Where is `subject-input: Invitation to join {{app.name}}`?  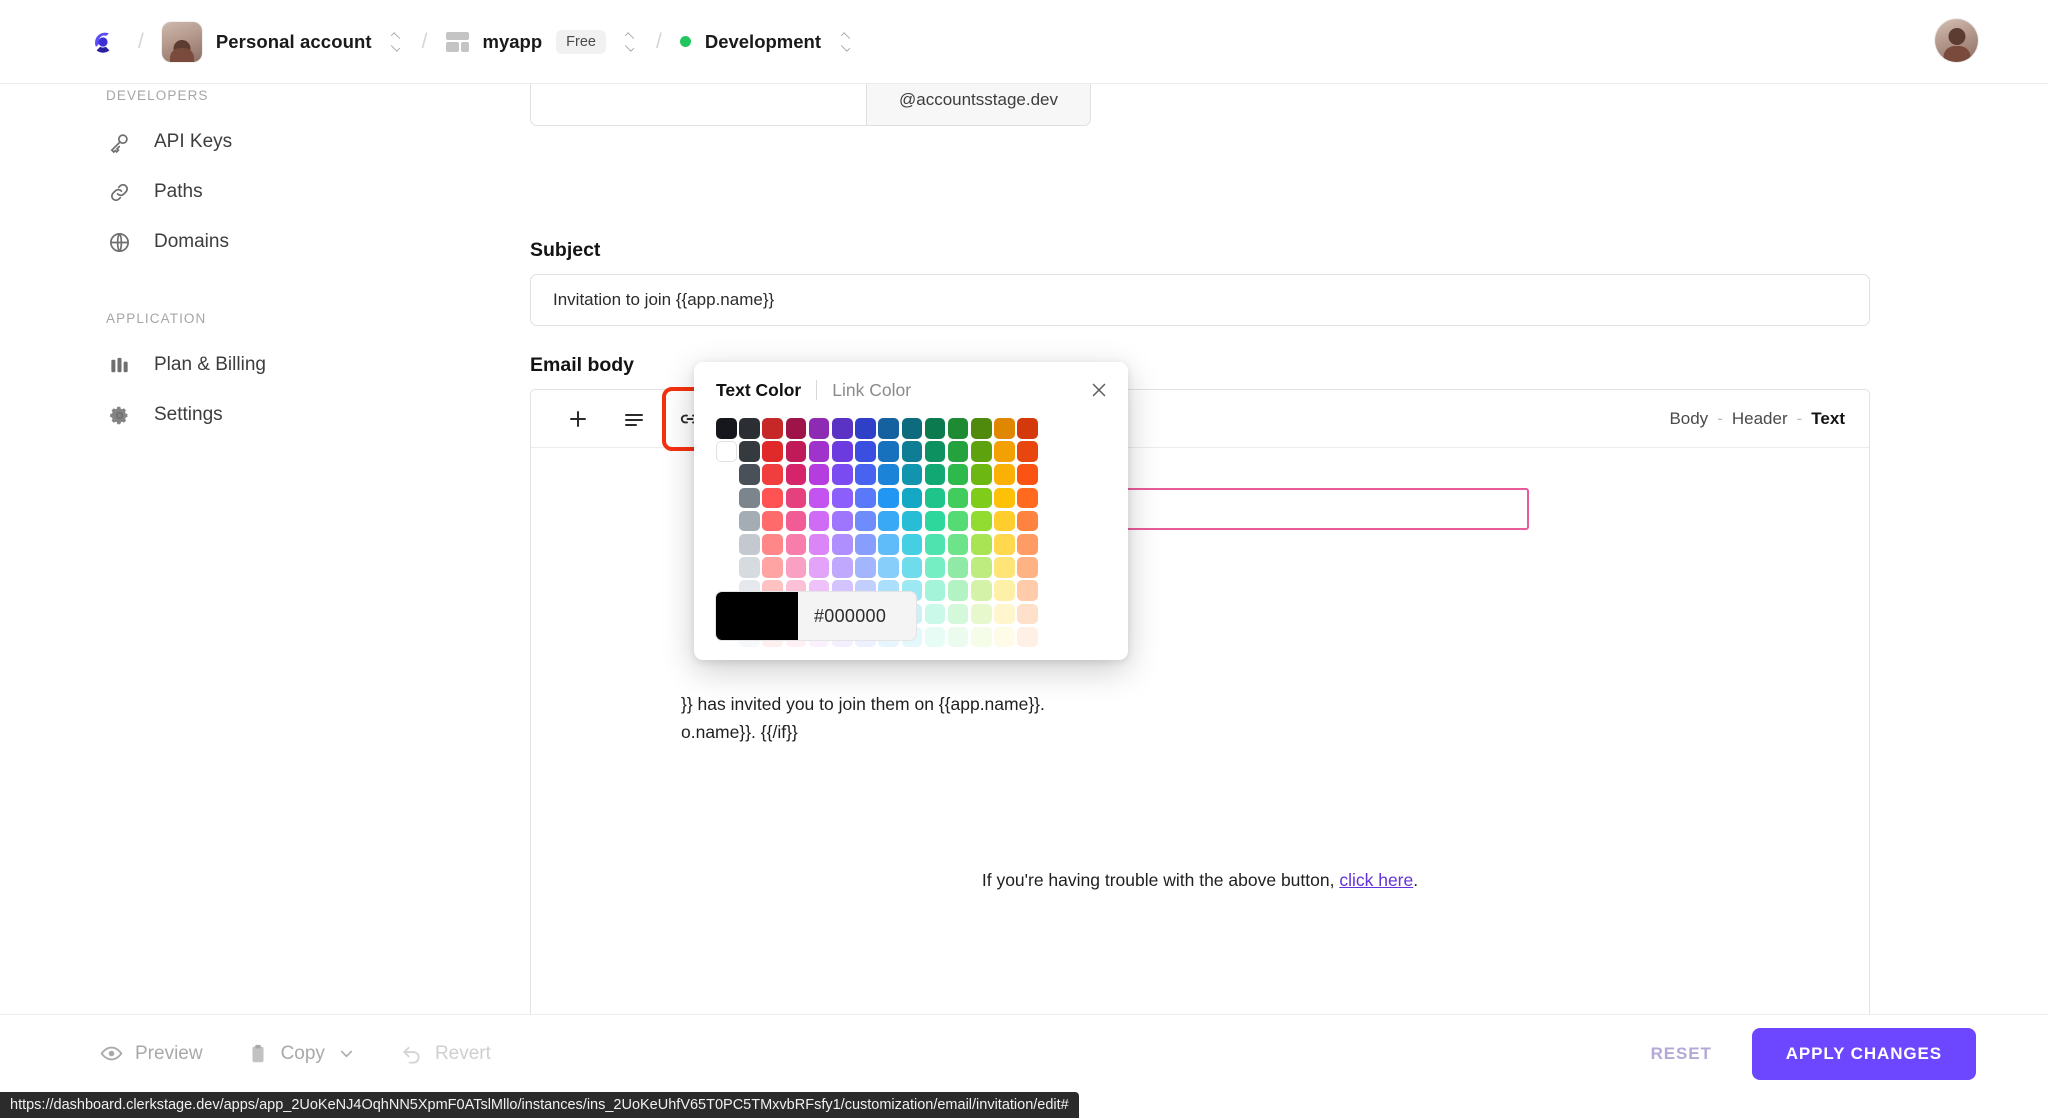 subject-input: Invitation to join {{app.name}} is located at coordinates (1200, 300).